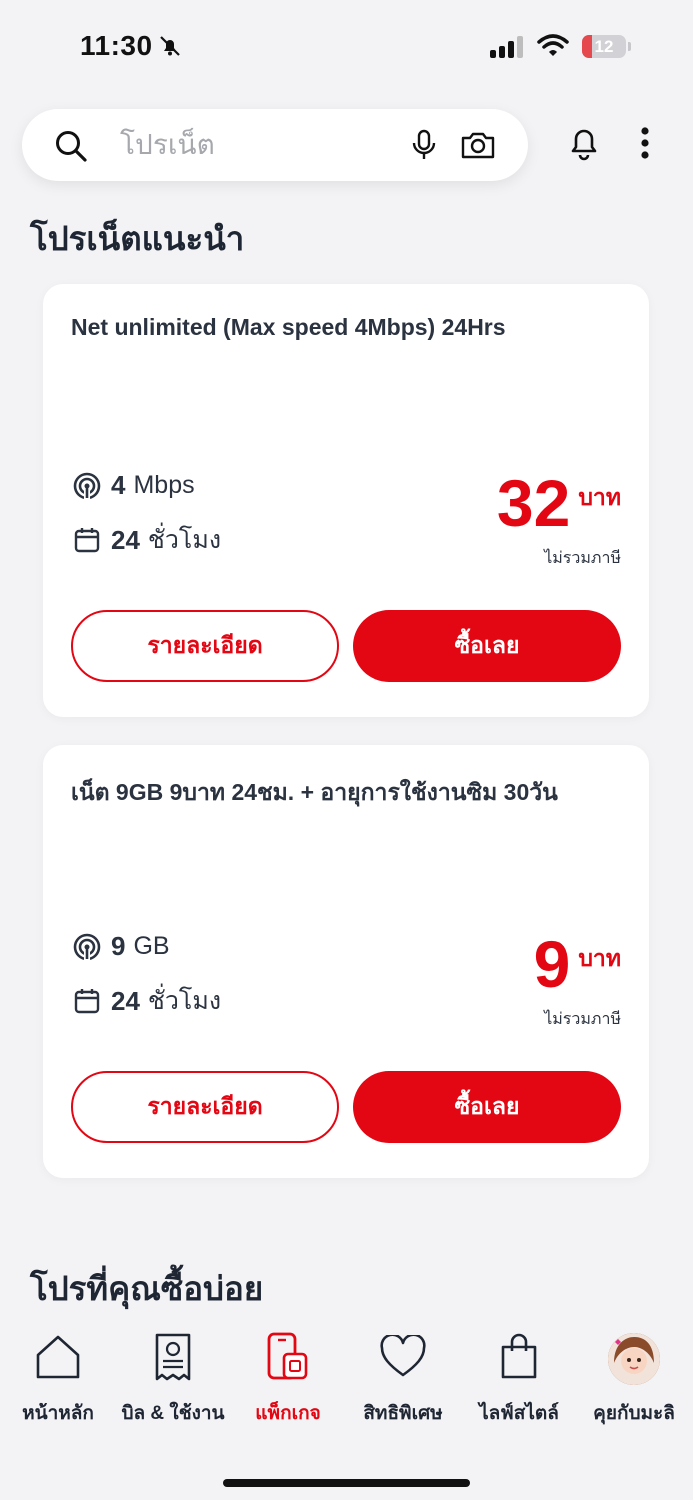  I want to click on shopping-bag-icon, so click(519, 1359).